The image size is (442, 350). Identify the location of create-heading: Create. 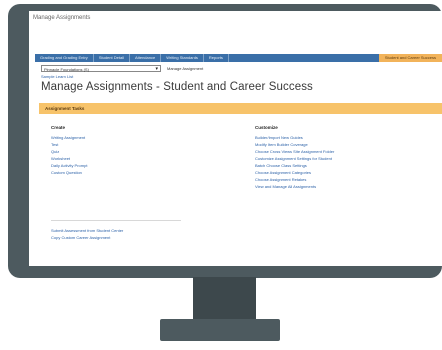
(58, 127).